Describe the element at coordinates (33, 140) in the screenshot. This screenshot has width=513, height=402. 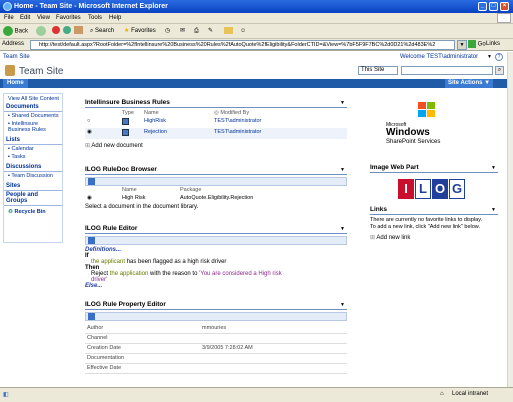
I see `ql-heading-lists: Lists` at that location.